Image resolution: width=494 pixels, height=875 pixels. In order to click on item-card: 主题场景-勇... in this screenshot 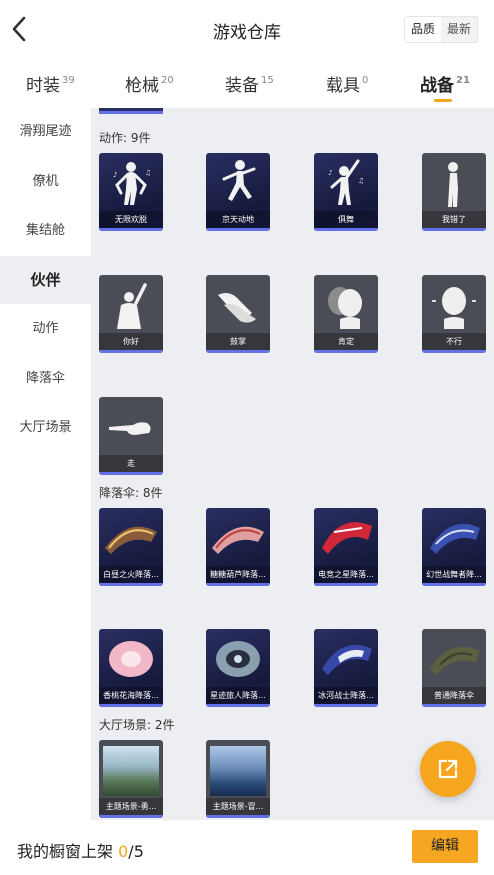, I will do `click(131, 779)`.